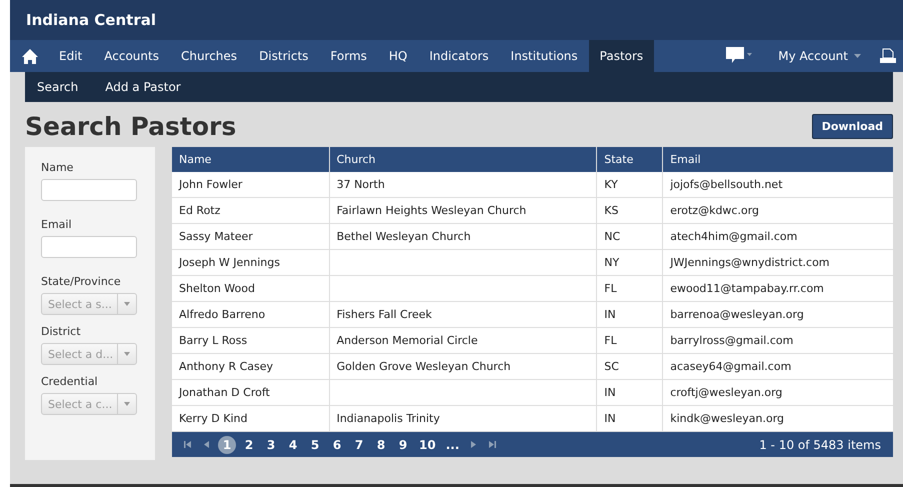 The height and width of the screenshot is (487, 903). What do you see at coordinates (251, 237) in the screenshot?
I see `table-cell: Sassy Mateer` at bounding box center [251, 237].